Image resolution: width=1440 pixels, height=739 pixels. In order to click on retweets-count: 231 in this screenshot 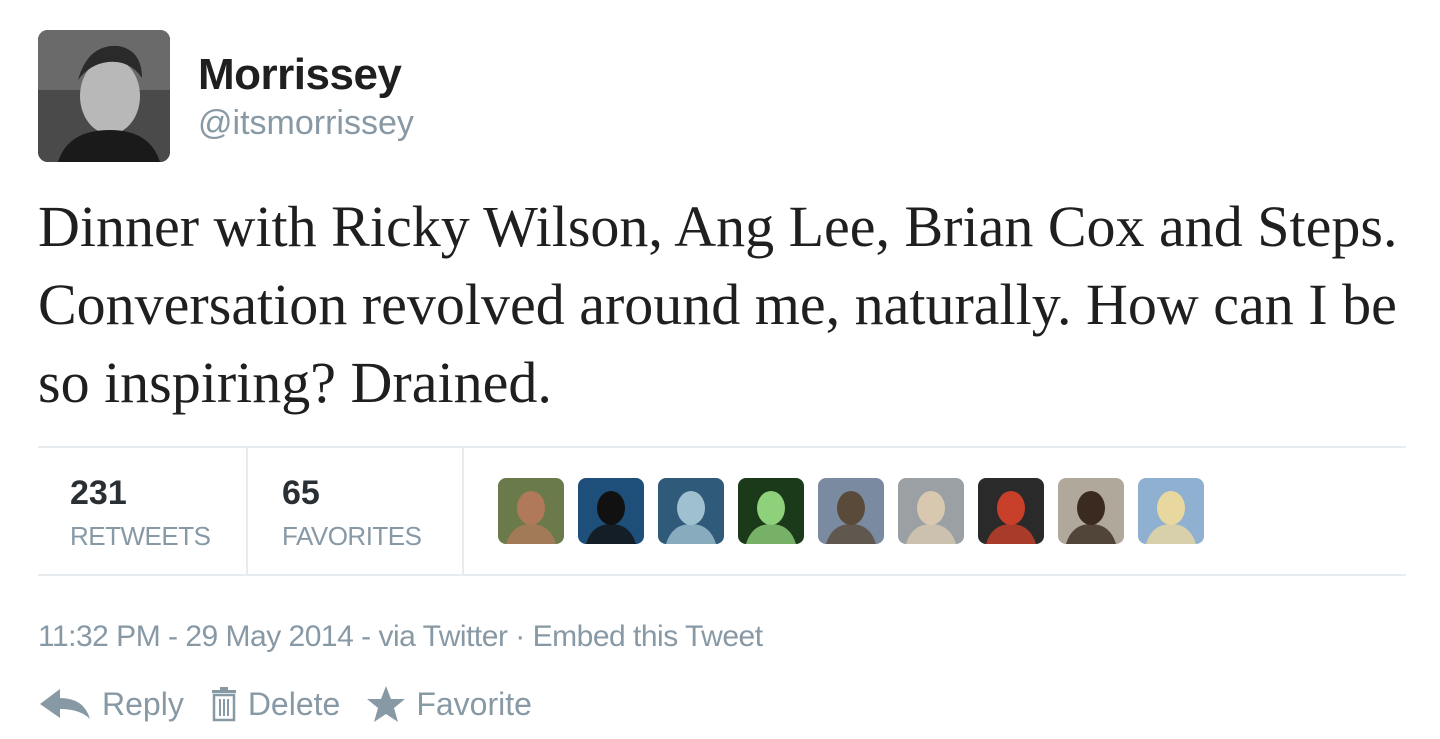, I will do `click(98, 493)`.